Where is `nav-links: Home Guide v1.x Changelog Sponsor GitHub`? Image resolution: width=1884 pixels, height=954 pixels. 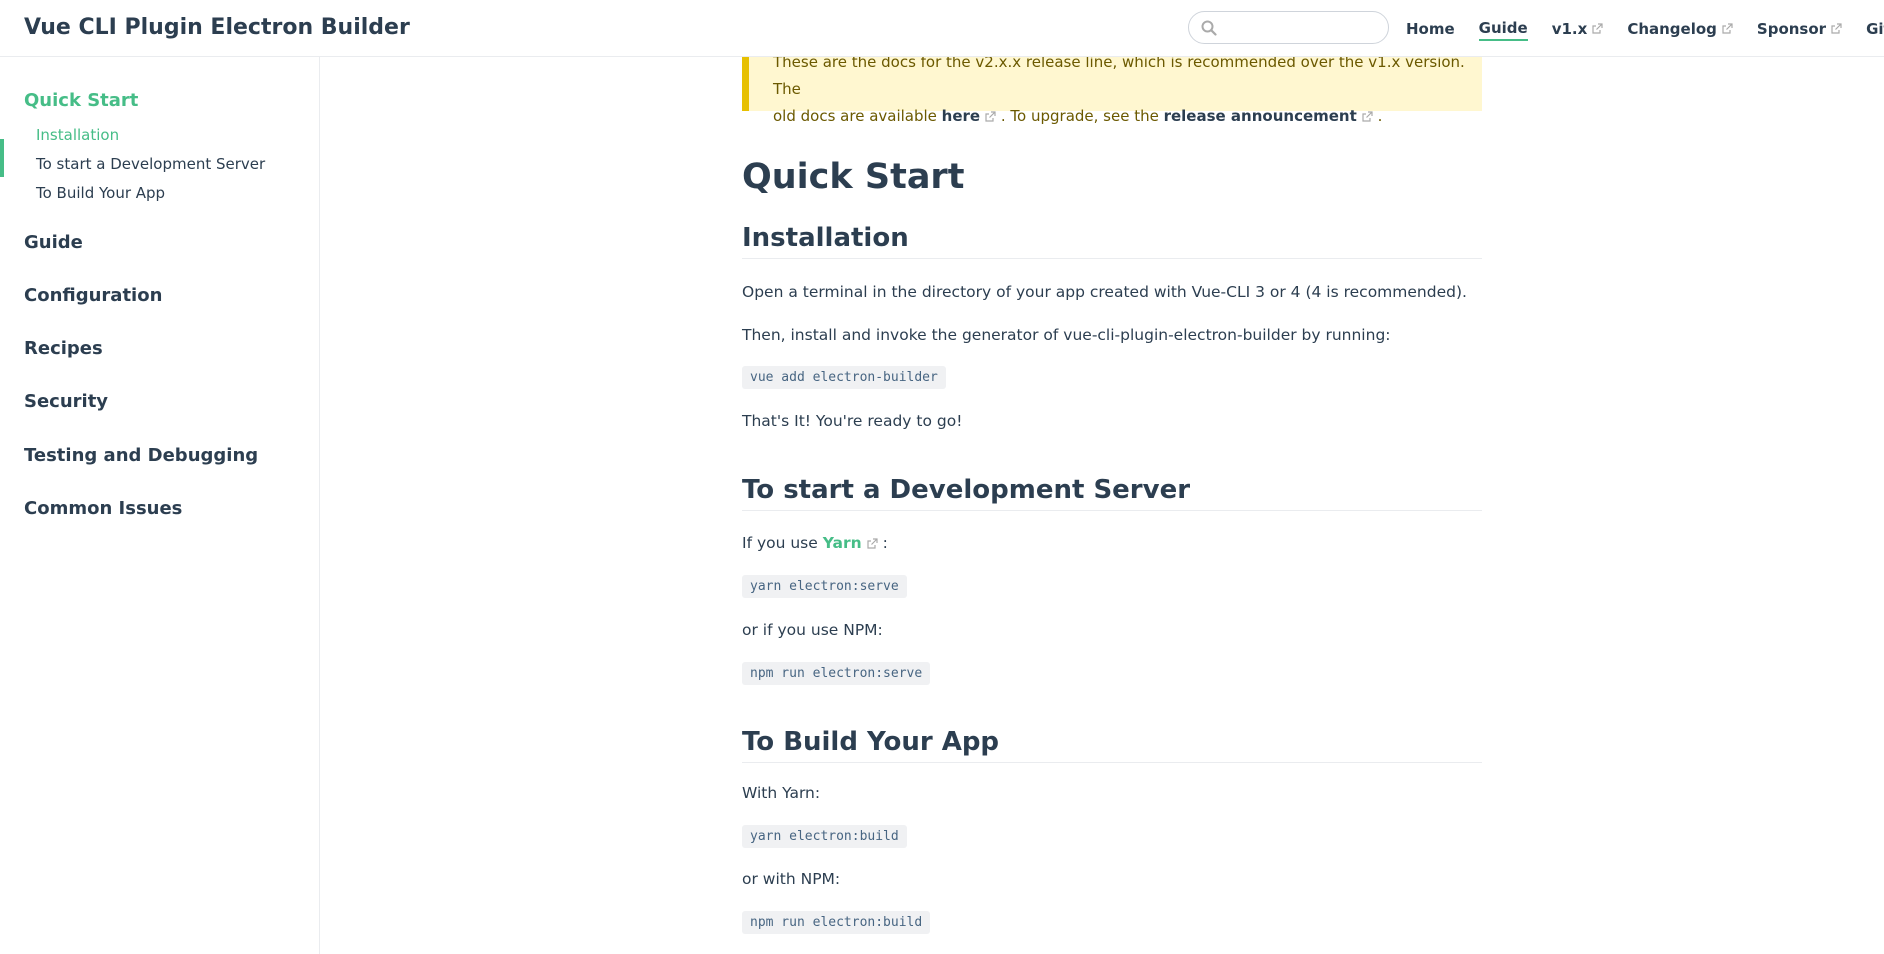 nav-links: Home Guide v1.x Changelog Sponsor GitHub is located at coordinates (1642, 28).